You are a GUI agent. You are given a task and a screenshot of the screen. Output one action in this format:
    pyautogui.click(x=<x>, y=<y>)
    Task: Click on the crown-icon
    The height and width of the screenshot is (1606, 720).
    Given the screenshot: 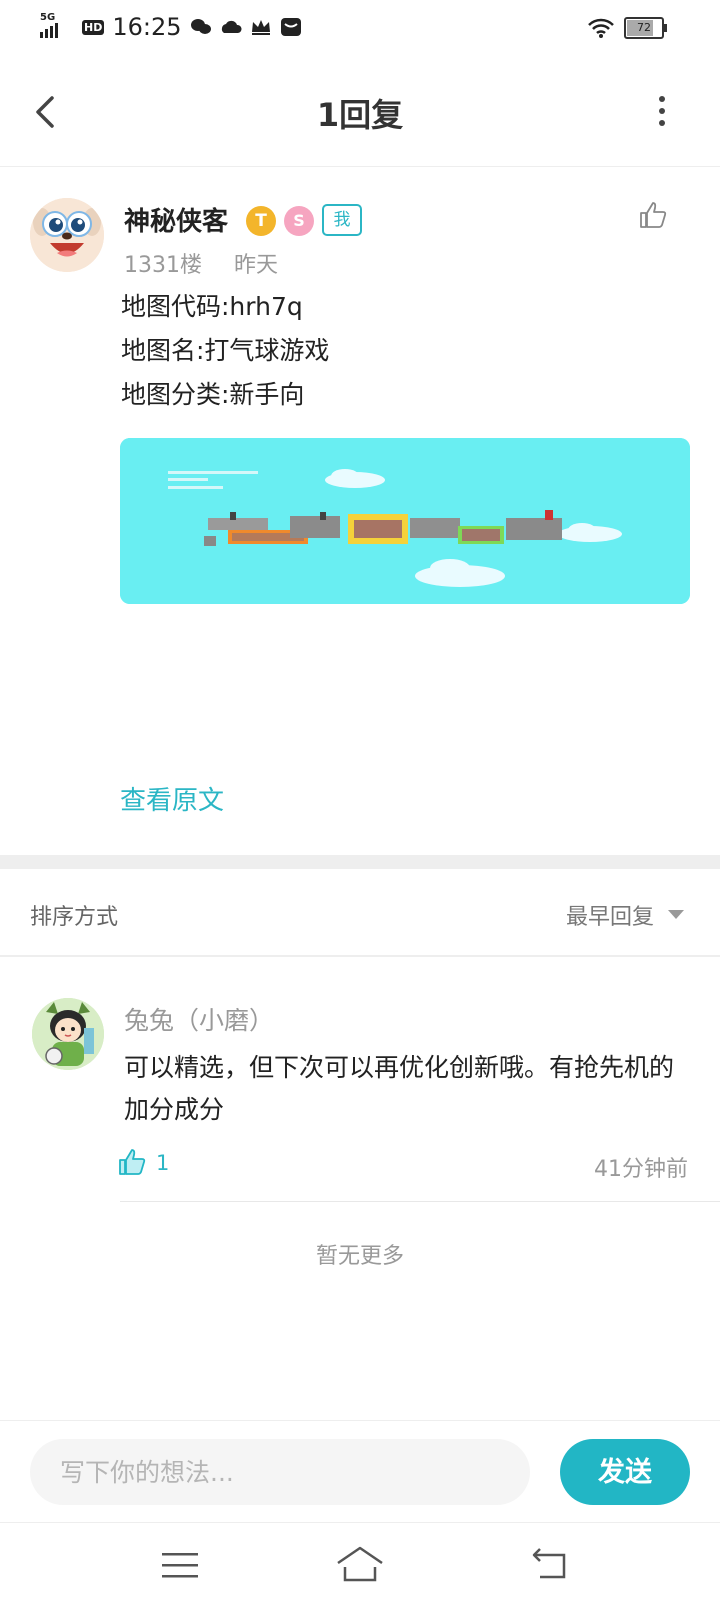 What is the action you would take?
    pyautogui.click(x=260, y=27)
    